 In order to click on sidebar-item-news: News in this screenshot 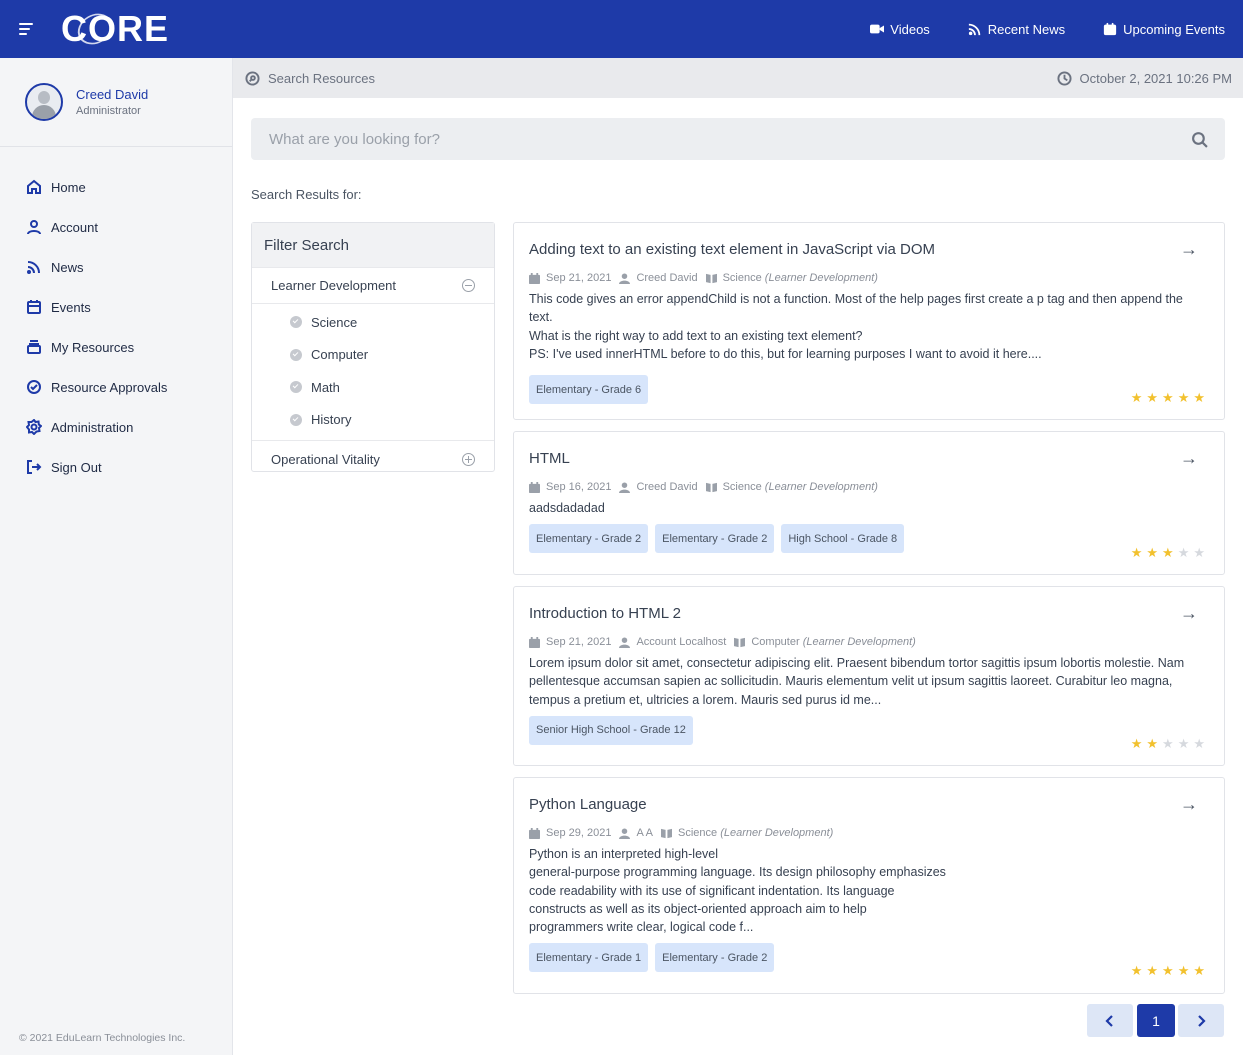, I will do `click(116, 267)`.